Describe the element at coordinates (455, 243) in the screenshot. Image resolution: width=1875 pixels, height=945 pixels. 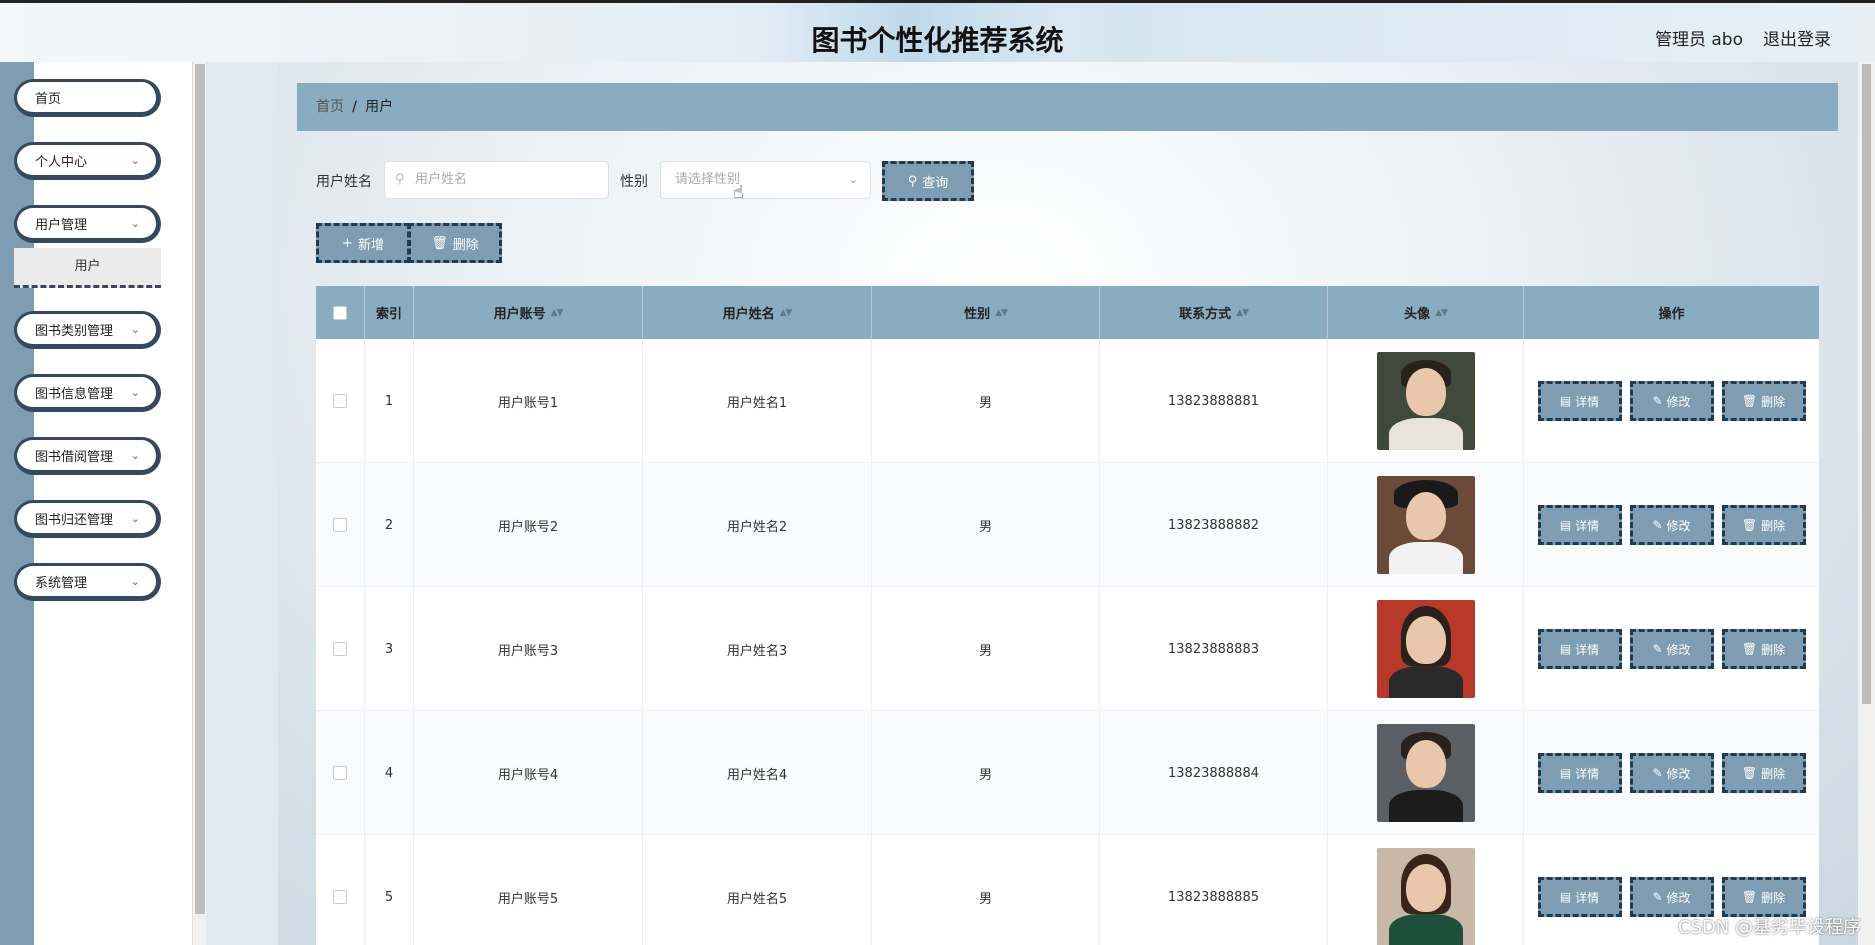
I see `batch-delete-button: 🗑 删除` at that location.